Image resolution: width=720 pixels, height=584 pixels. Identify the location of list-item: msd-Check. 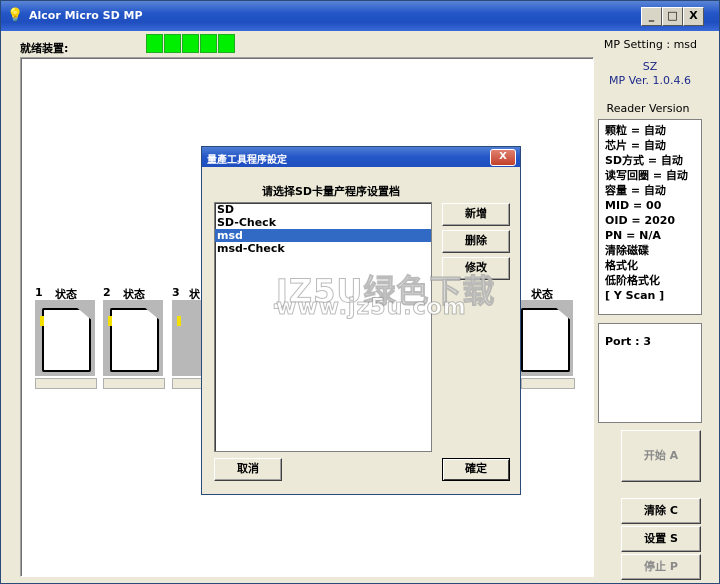
(323, 248).